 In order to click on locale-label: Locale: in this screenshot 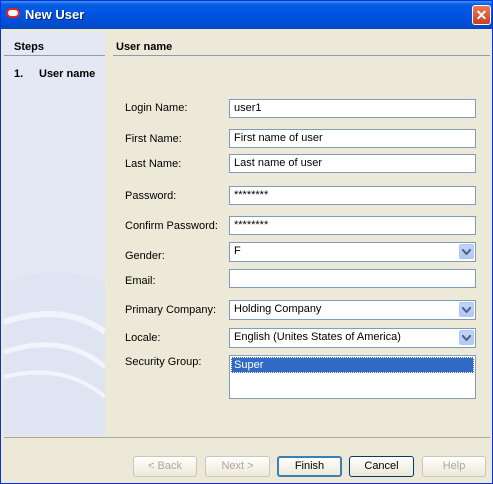, I will do `click(143, 338)`.